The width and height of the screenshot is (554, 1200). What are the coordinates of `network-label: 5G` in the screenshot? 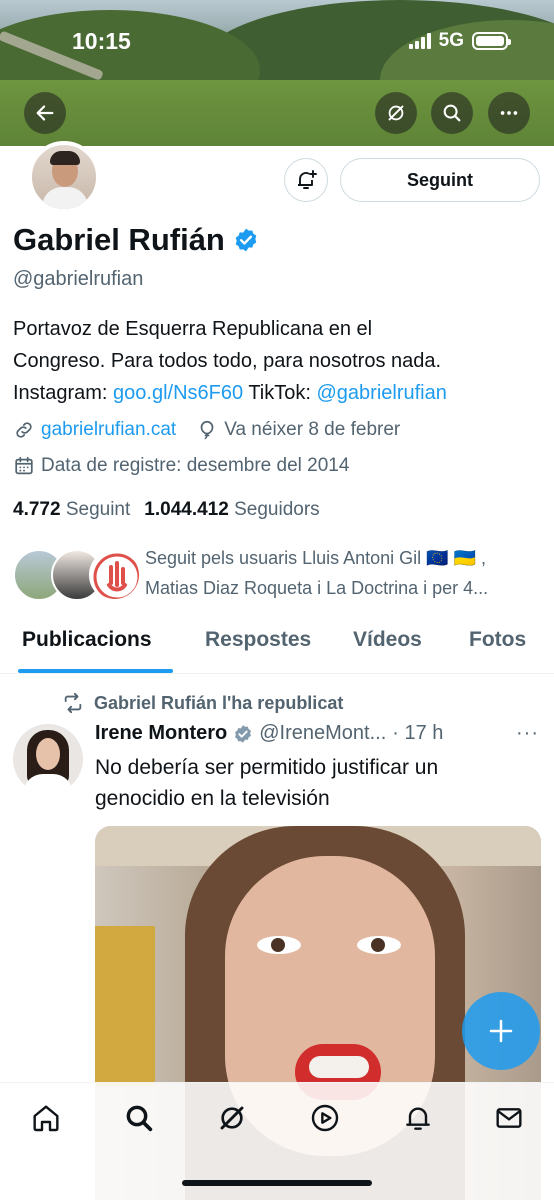 It's located at (451, 40).